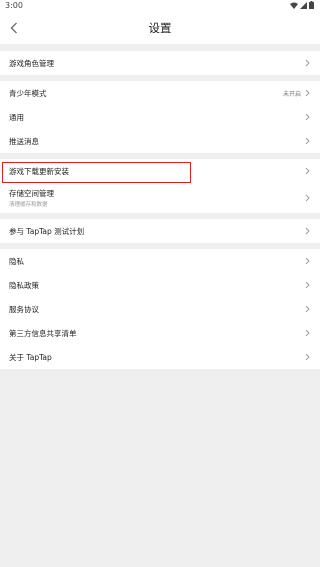 This screenshot has height=567, width=320. Describe the element at coordinates (160, 357) in the screenshot. I see `row-about-taptap: 关于 TapTap` at that location.